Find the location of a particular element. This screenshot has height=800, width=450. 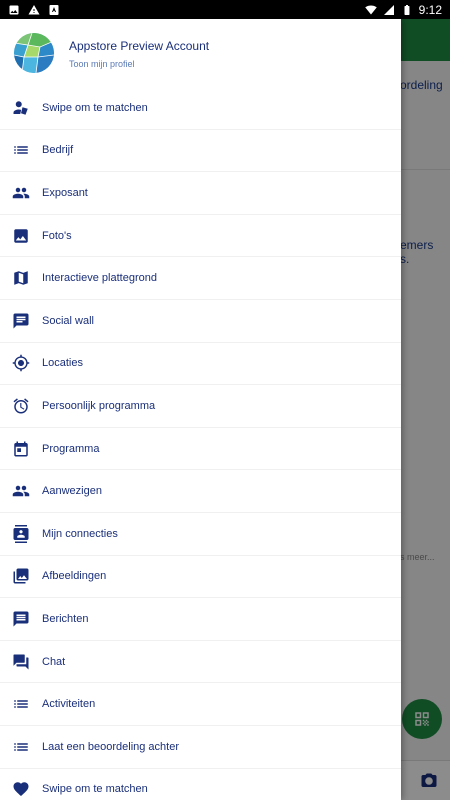

menu-item-label: Chat is located at coordinates (54, 661).